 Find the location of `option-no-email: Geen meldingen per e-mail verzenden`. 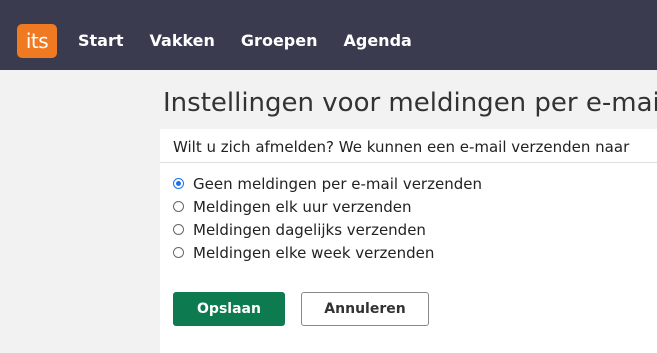

option-no-email: Geen meldingen per e-mail verzenden is located at coordinates (327, 183).